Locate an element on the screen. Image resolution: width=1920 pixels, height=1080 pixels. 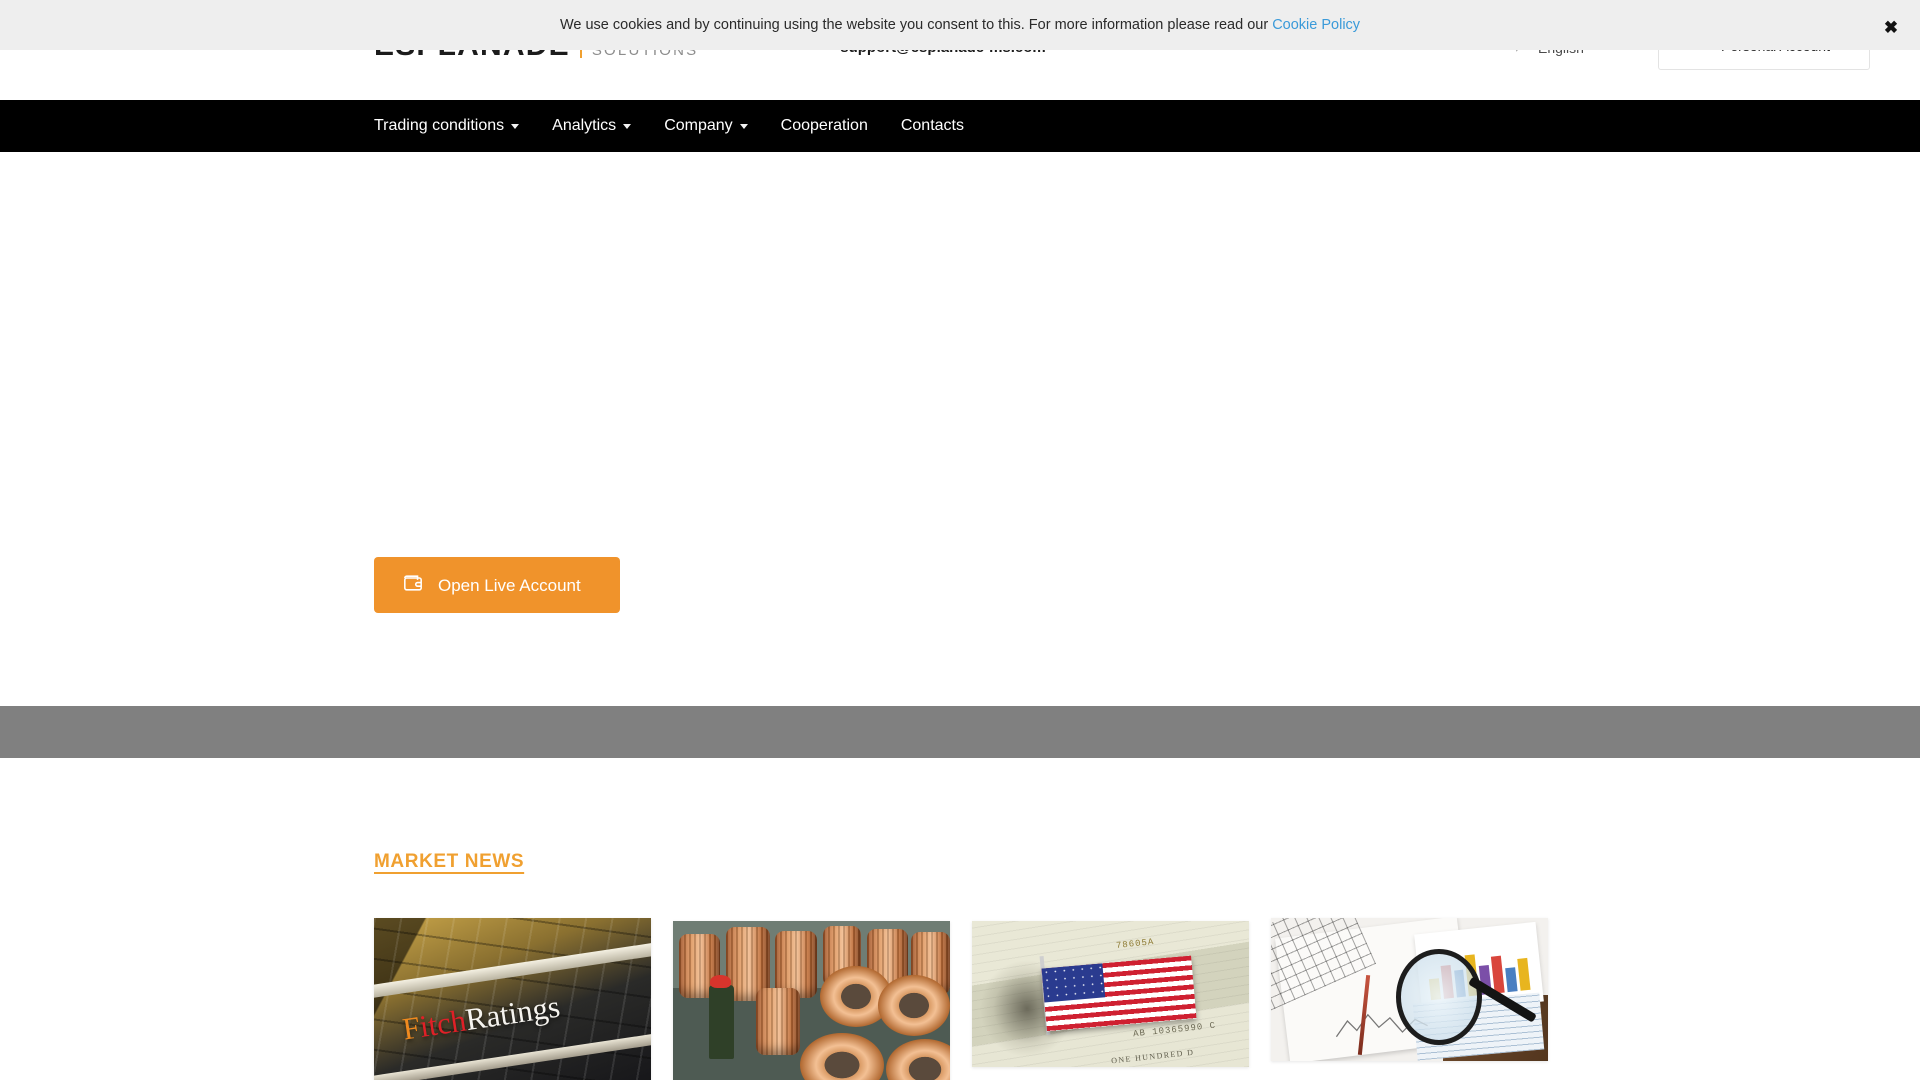
nav-label: Analytics is located at coordinates (584, 125).